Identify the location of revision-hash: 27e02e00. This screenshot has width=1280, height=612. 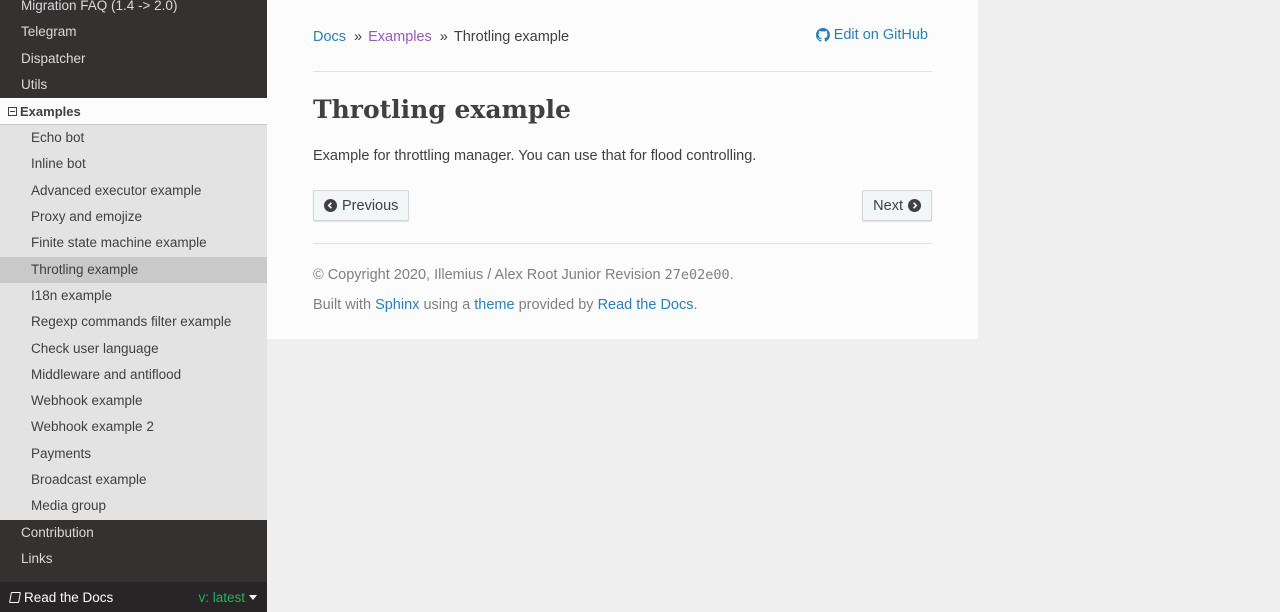
(697, 275).